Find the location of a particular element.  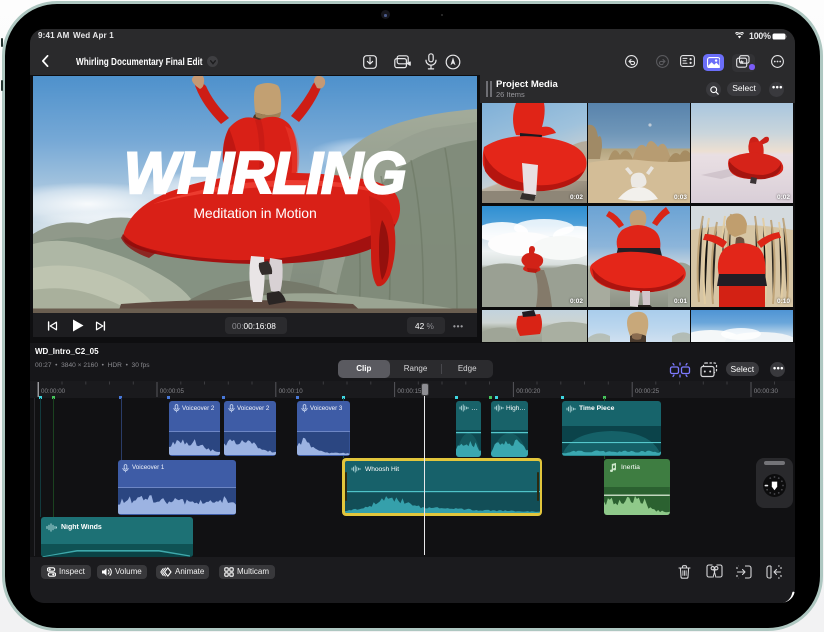

svg-text: 00:00:00 is located at coordinates (53, 391).